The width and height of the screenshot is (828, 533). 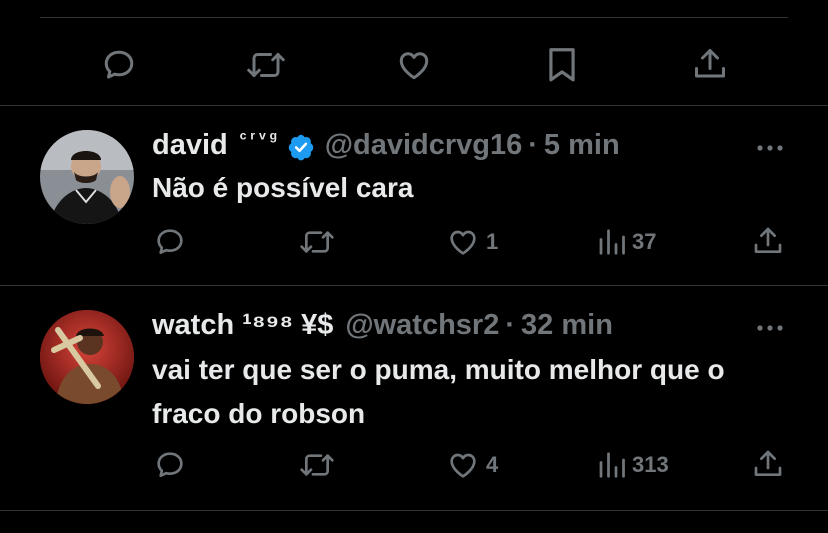 I want to click on top-divider, so click(x=414, y=17).